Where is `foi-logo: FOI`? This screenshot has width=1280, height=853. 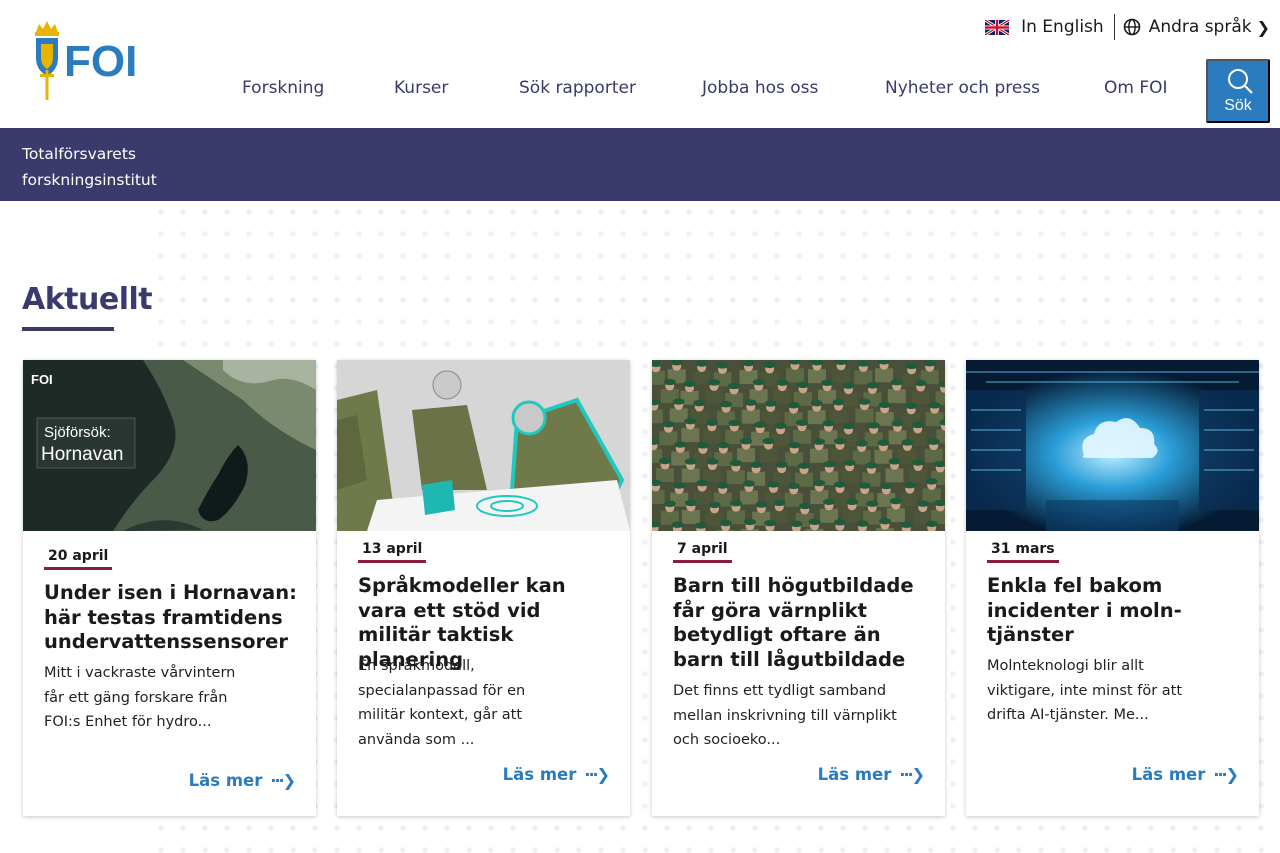
foi-logo: FOI is located at coordinates (90, 60).